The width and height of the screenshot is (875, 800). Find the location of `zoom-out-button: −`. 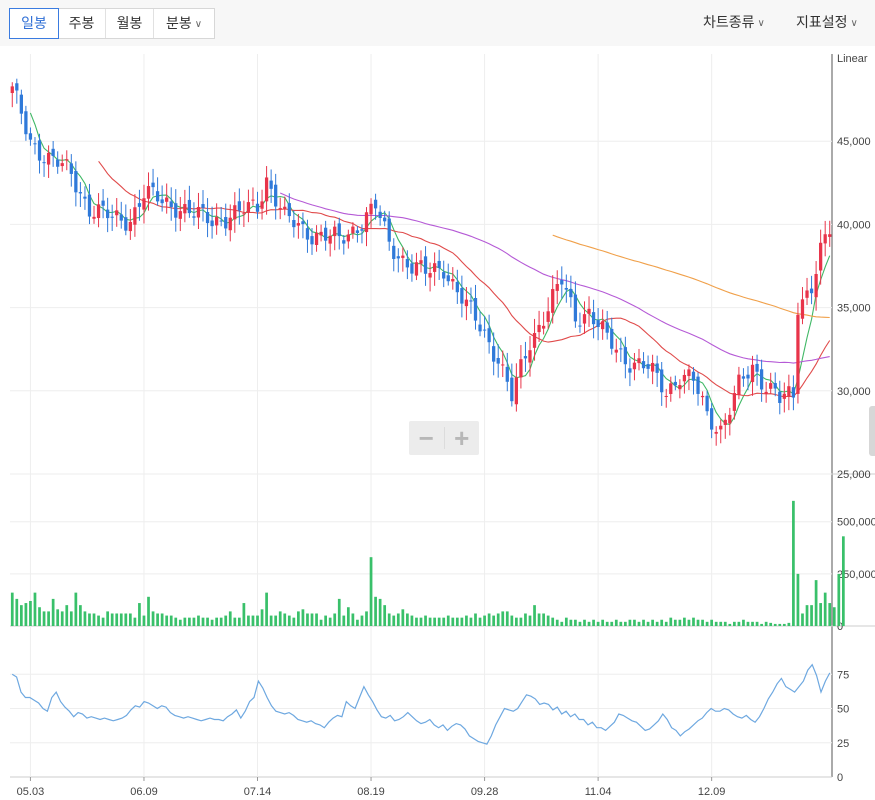

zoom-out-button: − is located at coordinates (426, 438).